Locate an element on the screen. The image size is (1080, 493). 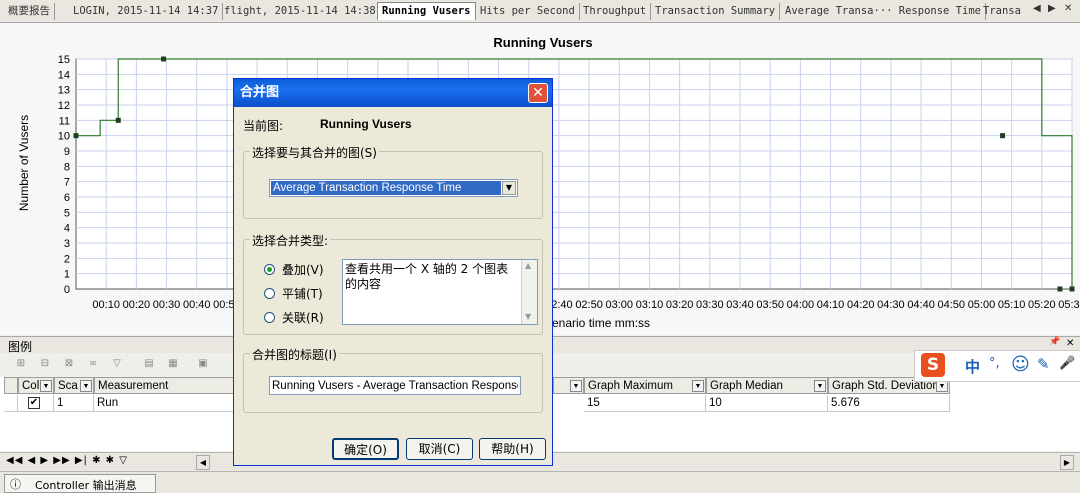
median-dropdown-icon: ▼ is located at coordinates (820, 386).